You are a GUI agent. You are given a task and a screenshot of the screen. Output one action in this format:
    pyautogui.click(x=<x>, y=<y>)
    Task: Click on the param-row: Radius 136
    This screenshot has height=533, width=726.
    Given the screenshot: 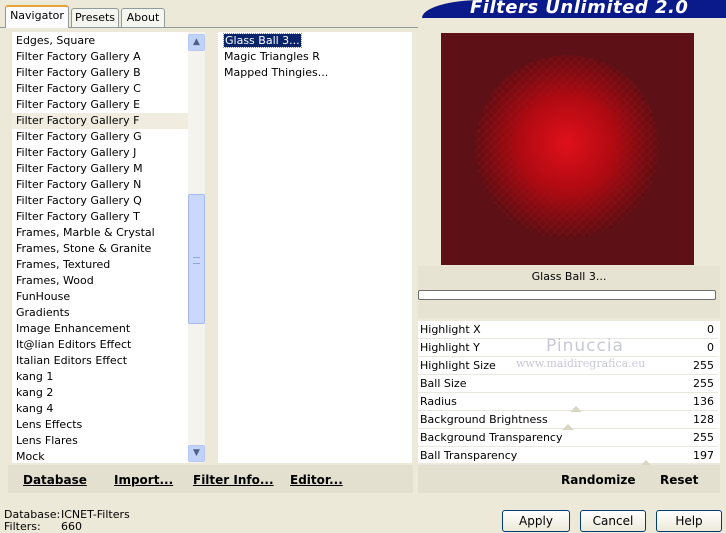 What is the action you would take?
    pyautogui.click(x=568, y=403)
    